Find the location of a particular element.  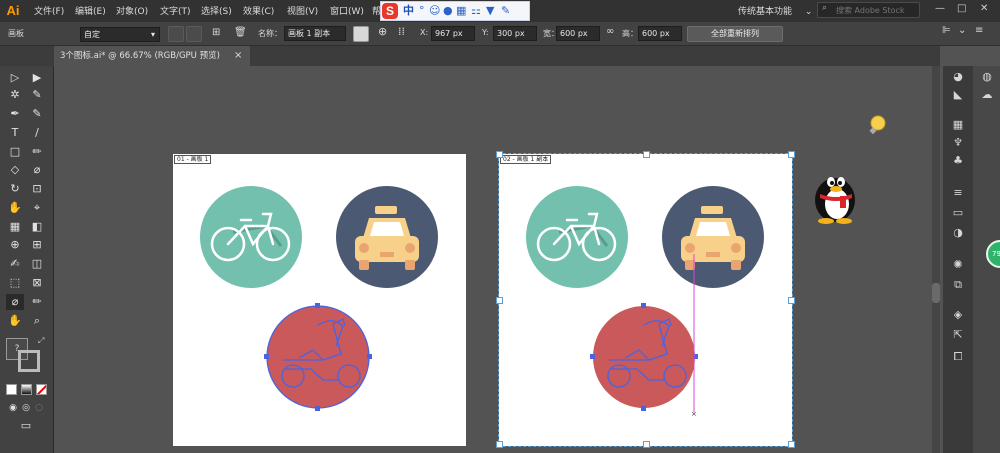

width-field: 600 px is located at coordinates (578, 33).